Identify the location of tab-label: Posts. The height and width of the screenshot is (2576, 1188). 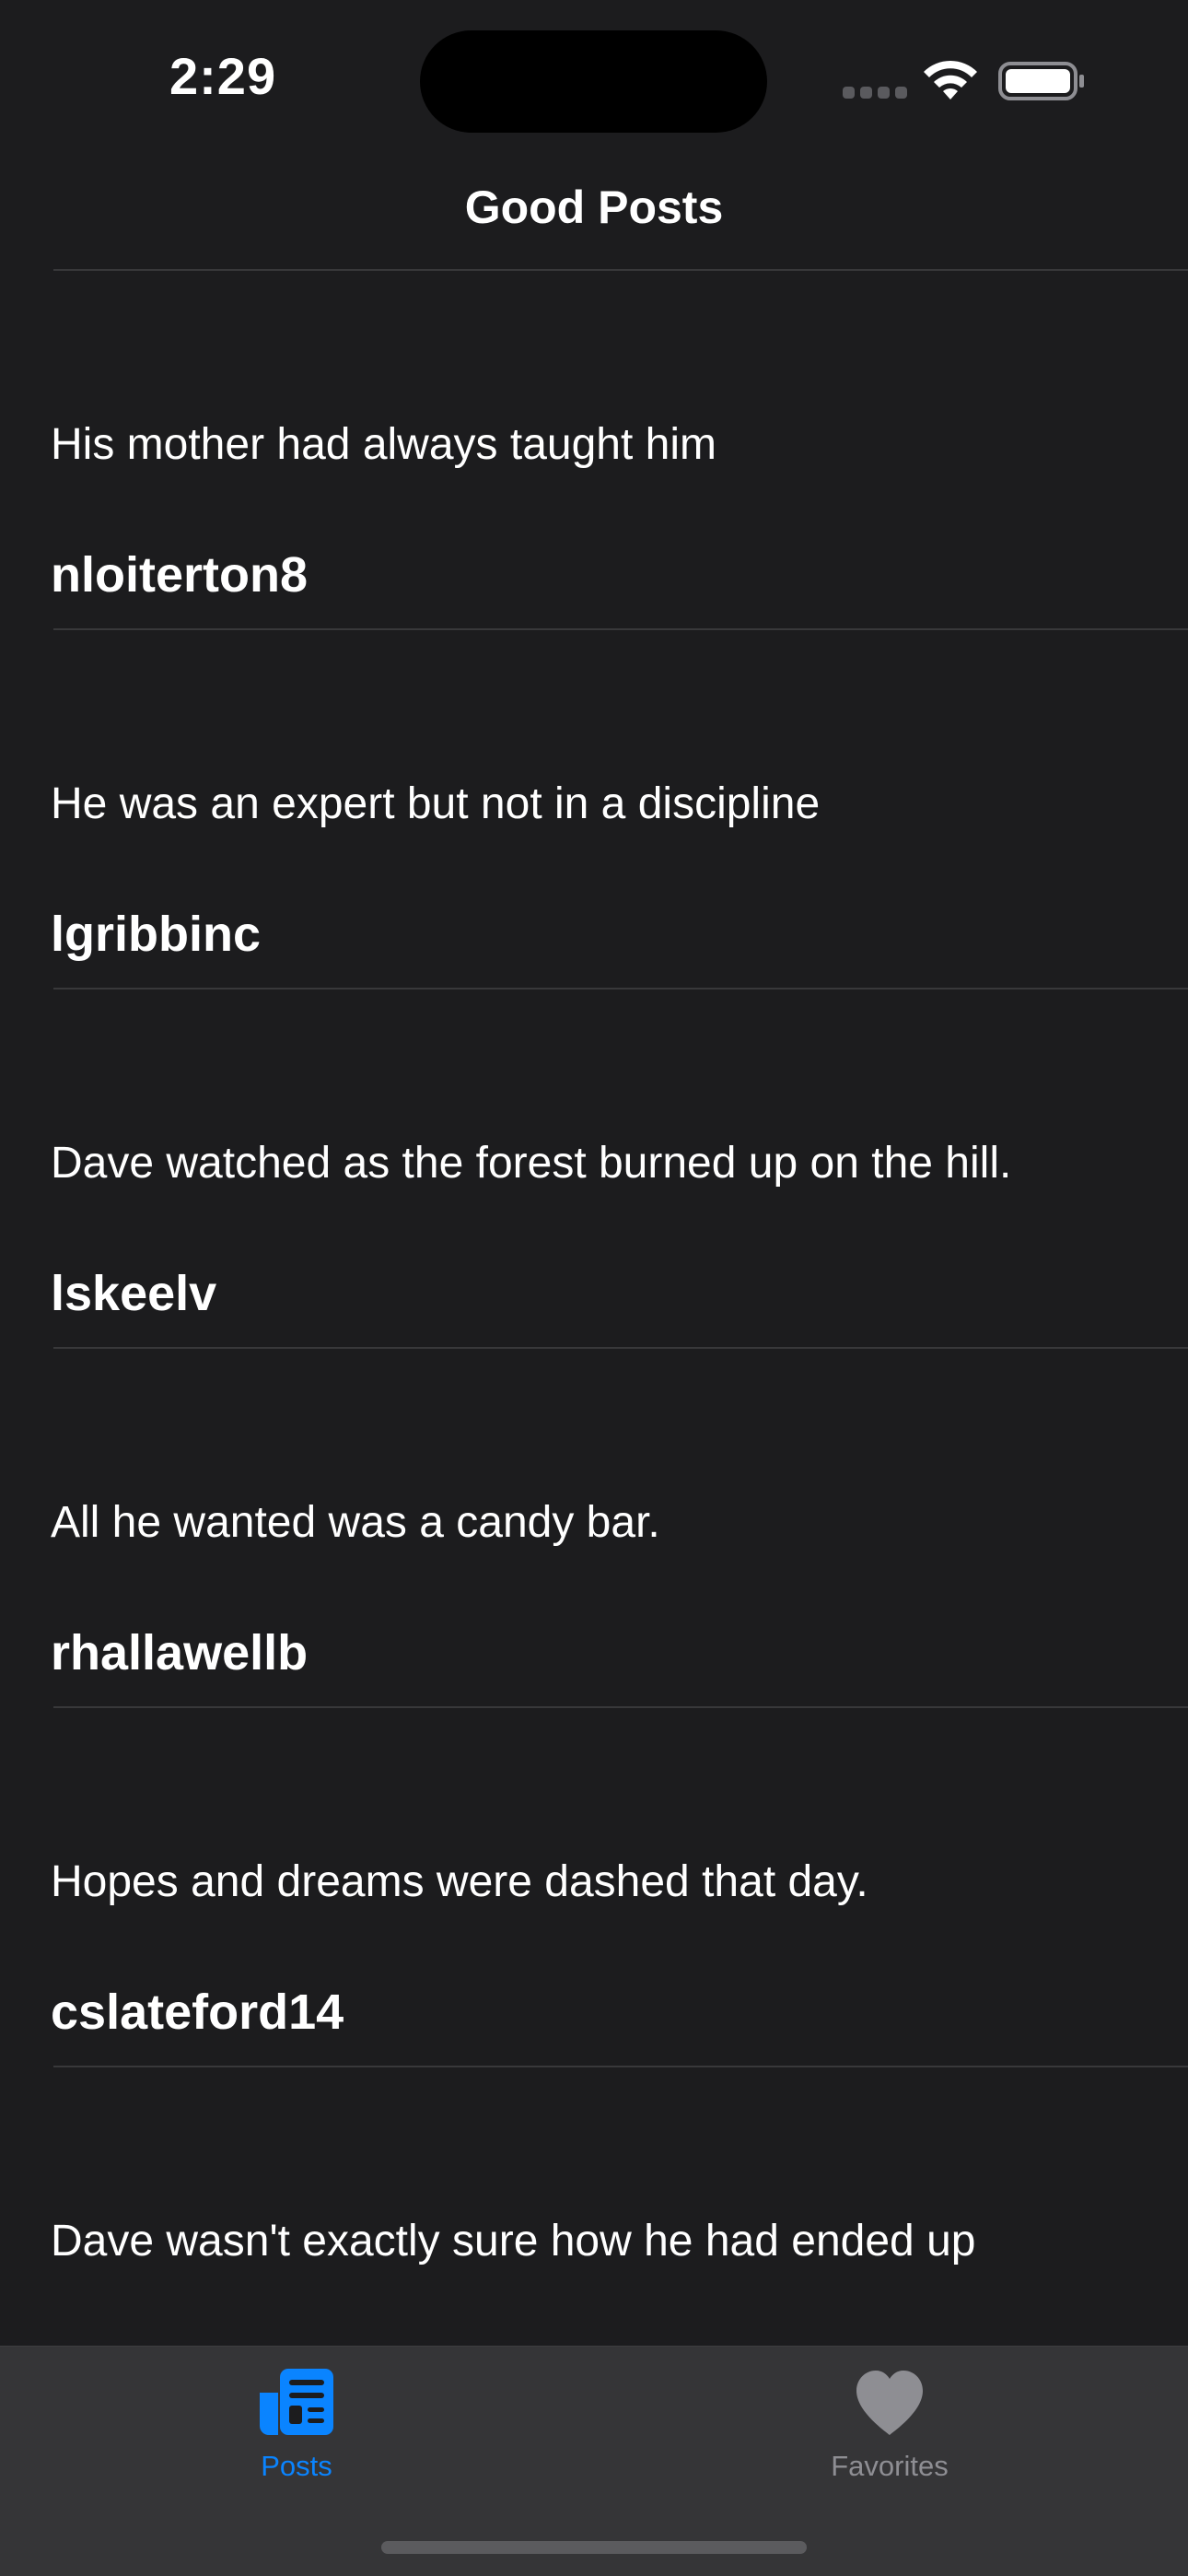
(296, 2466).